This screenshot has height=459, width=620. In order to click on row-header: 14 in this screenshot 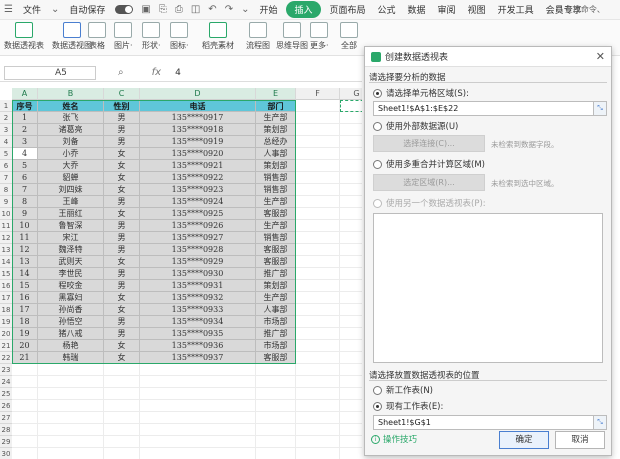, I will do `click(6, 262)`.